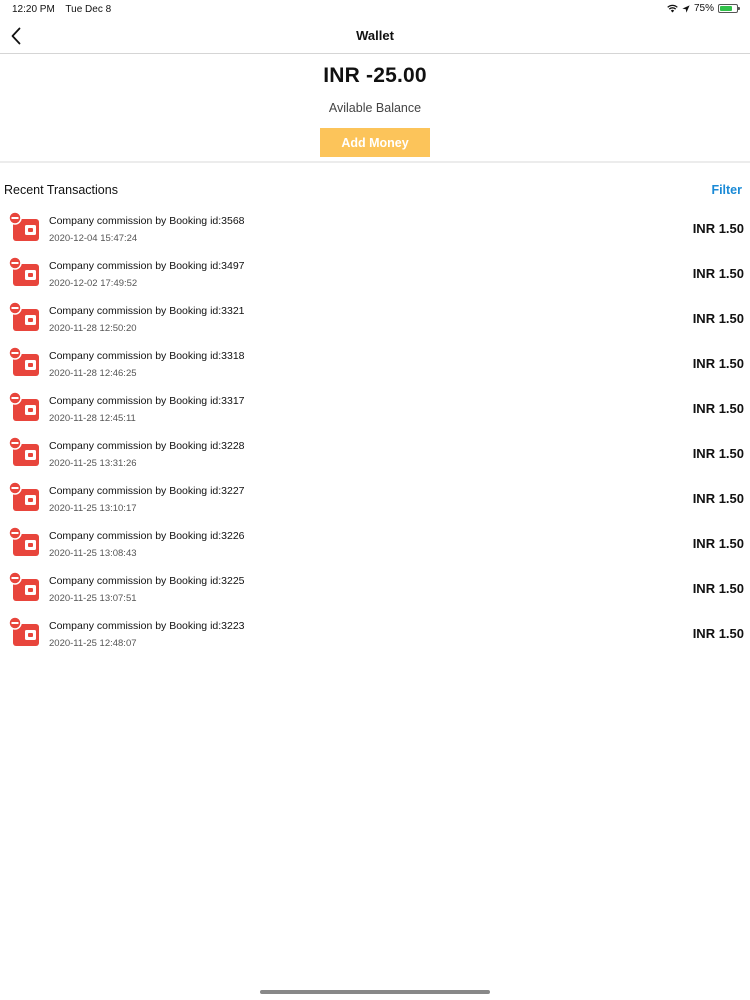 The image size is (750, 1000). I want to click on home-indicator, so click(375, 992).